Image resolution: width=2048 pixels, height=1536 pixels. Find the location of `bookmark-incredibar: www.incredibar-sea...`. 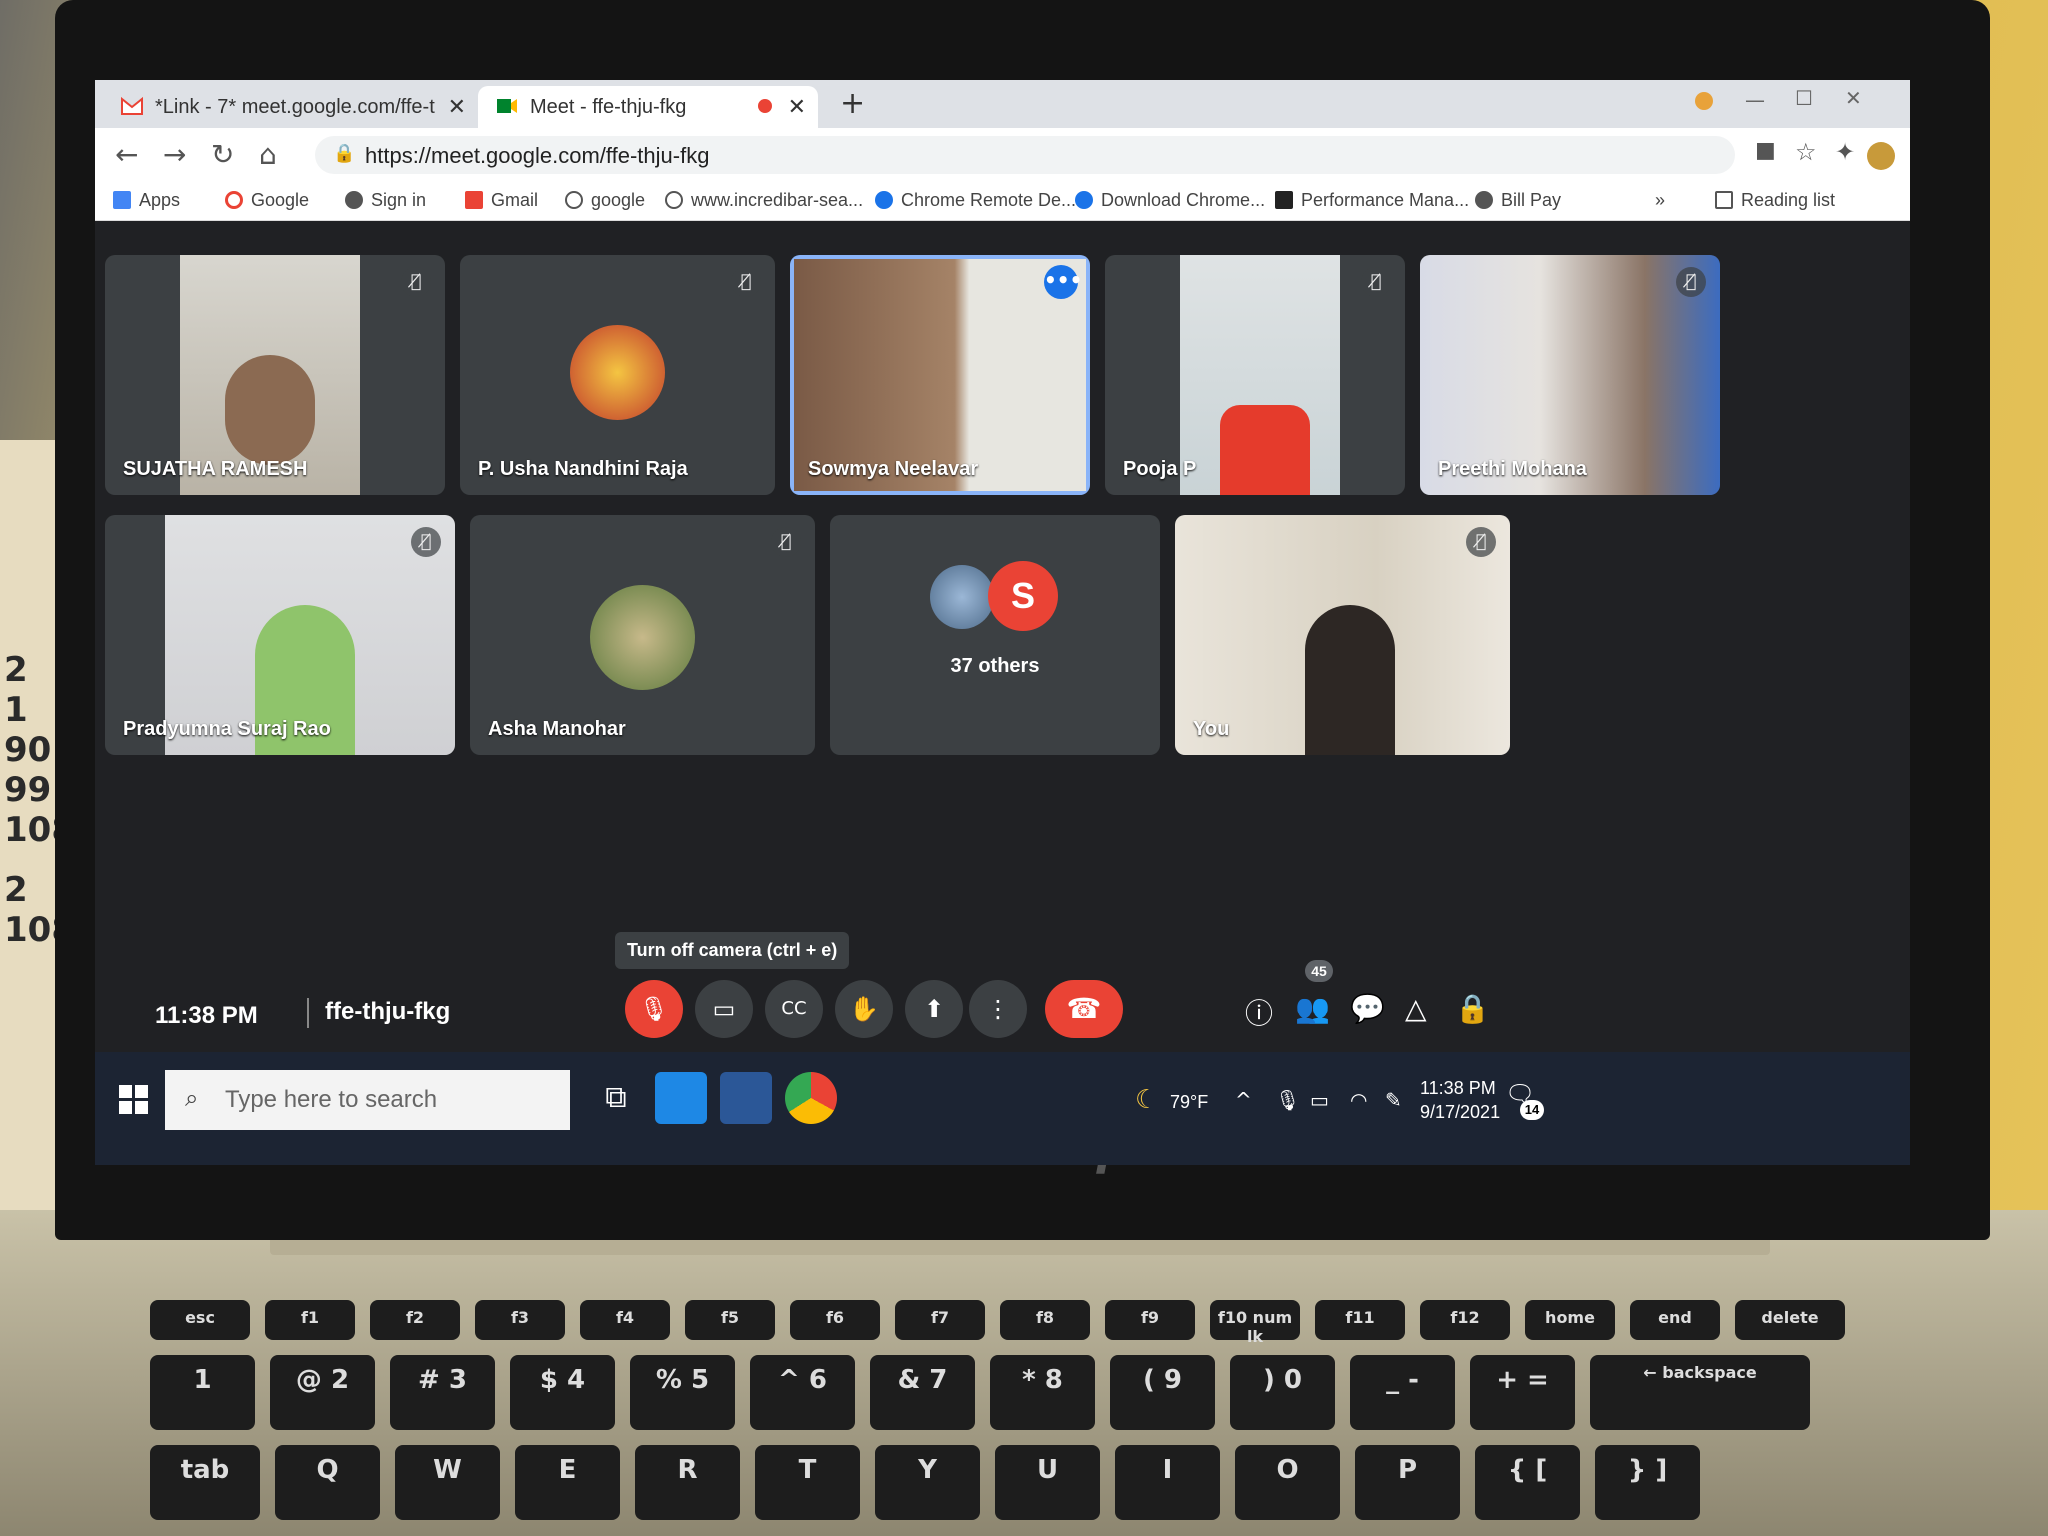

bookmark-incredibar: www.incredibar-sea... is located at coordinates (764, 200).